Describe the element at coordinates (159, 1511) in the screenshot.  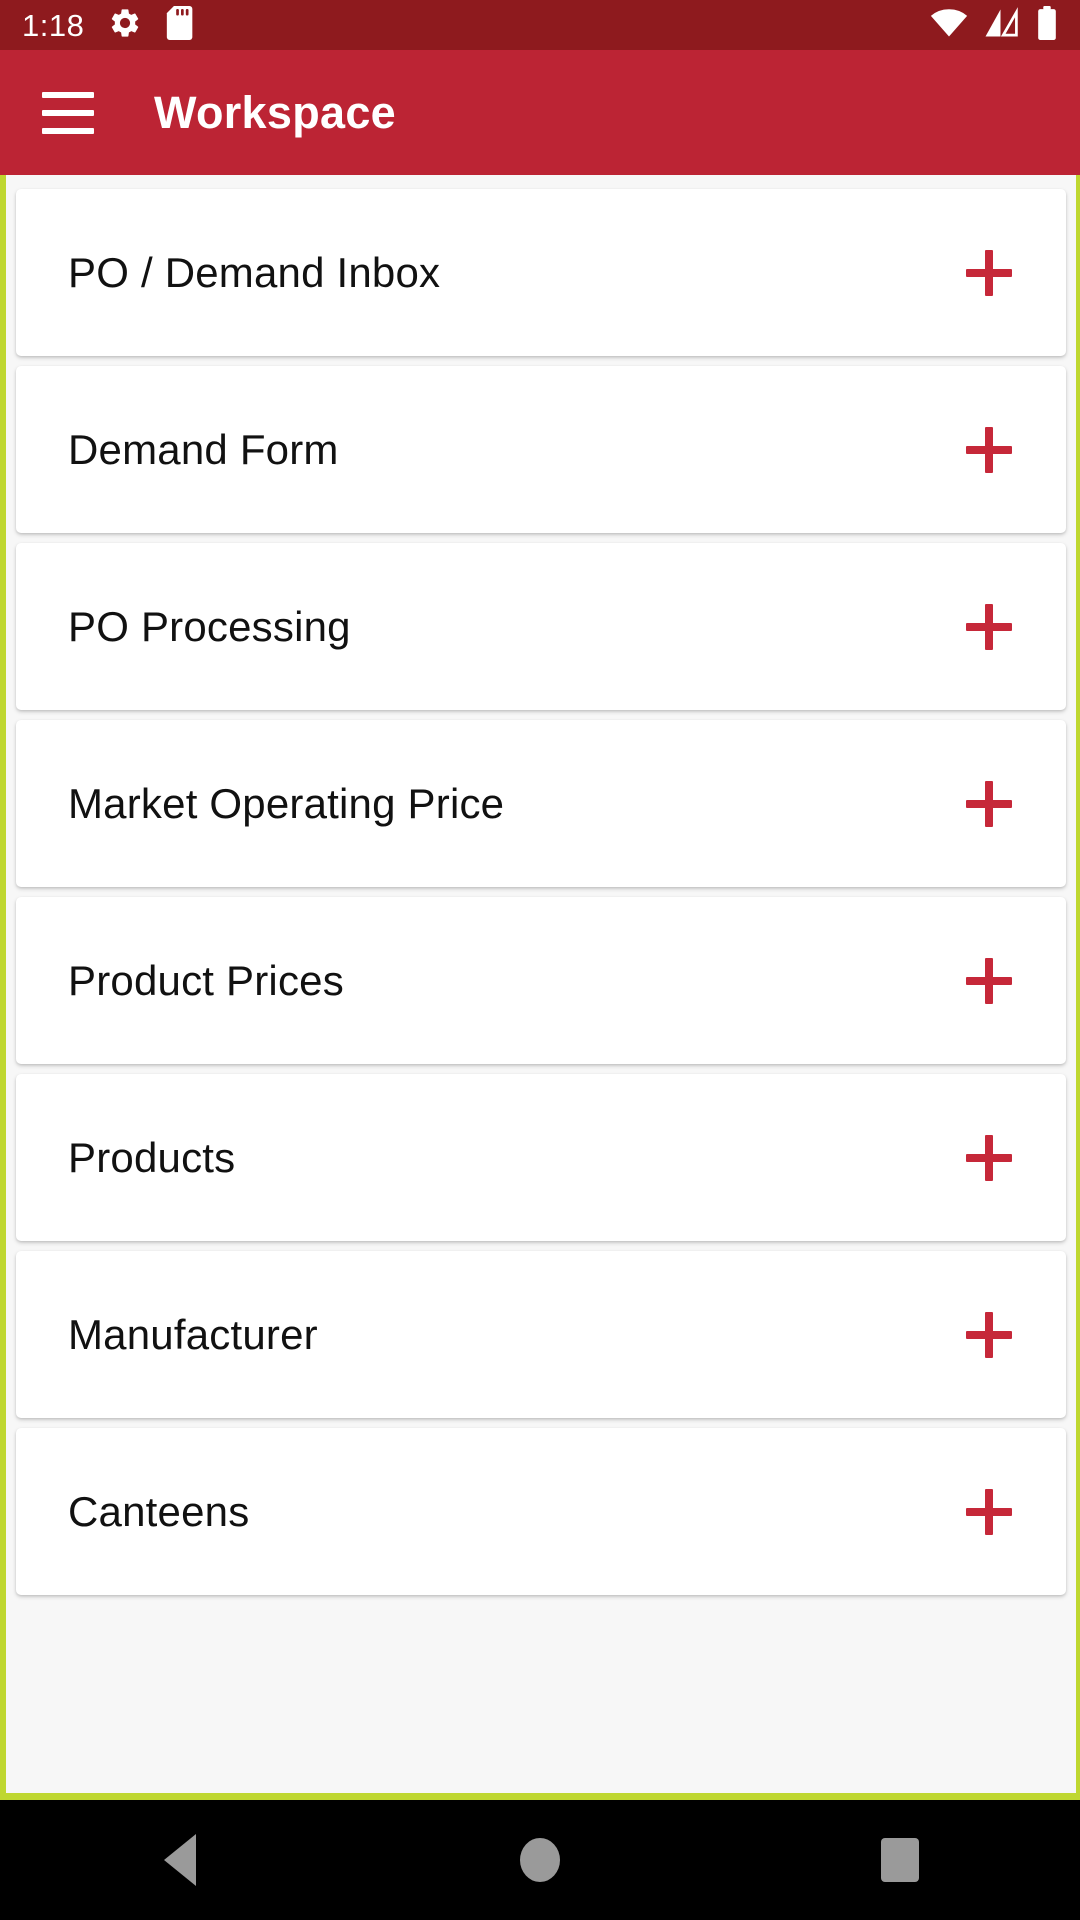
I see `list-item-label: Canteens` at that location.